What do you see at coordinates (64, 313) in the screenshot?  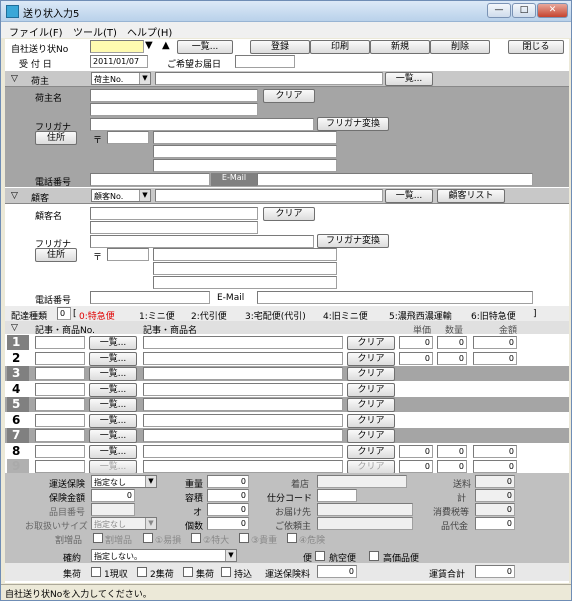 I see `delivery-type-input: 0` at bounding box center [64, 313].